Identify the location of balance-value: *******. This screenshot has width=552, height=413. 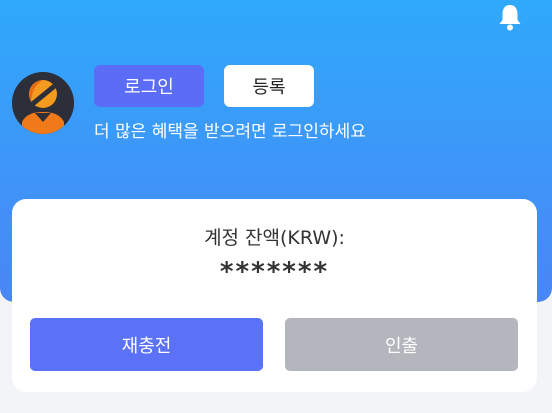
(274, 272).